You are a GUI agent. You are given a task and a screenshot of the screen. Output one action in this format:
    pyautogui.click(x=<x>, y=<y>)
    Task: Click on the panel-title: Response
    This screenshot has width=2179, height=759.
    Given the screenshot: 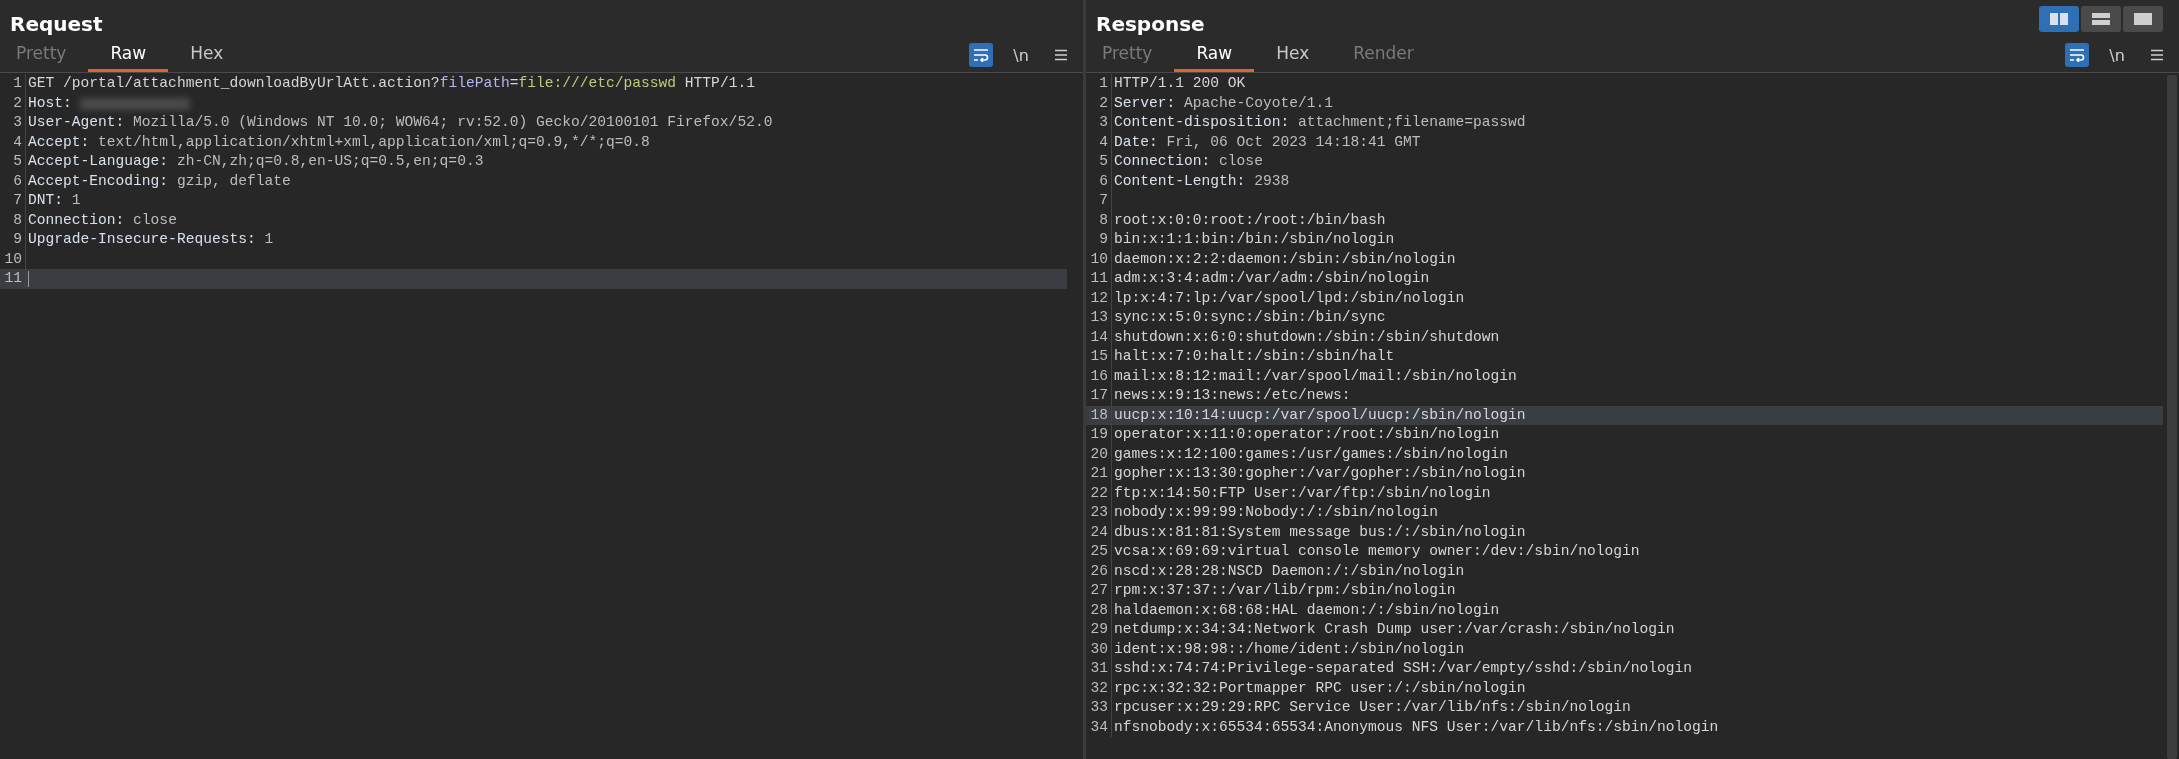 What is the action you would take?
    pyautogui.click(x=1150, y=24)
    